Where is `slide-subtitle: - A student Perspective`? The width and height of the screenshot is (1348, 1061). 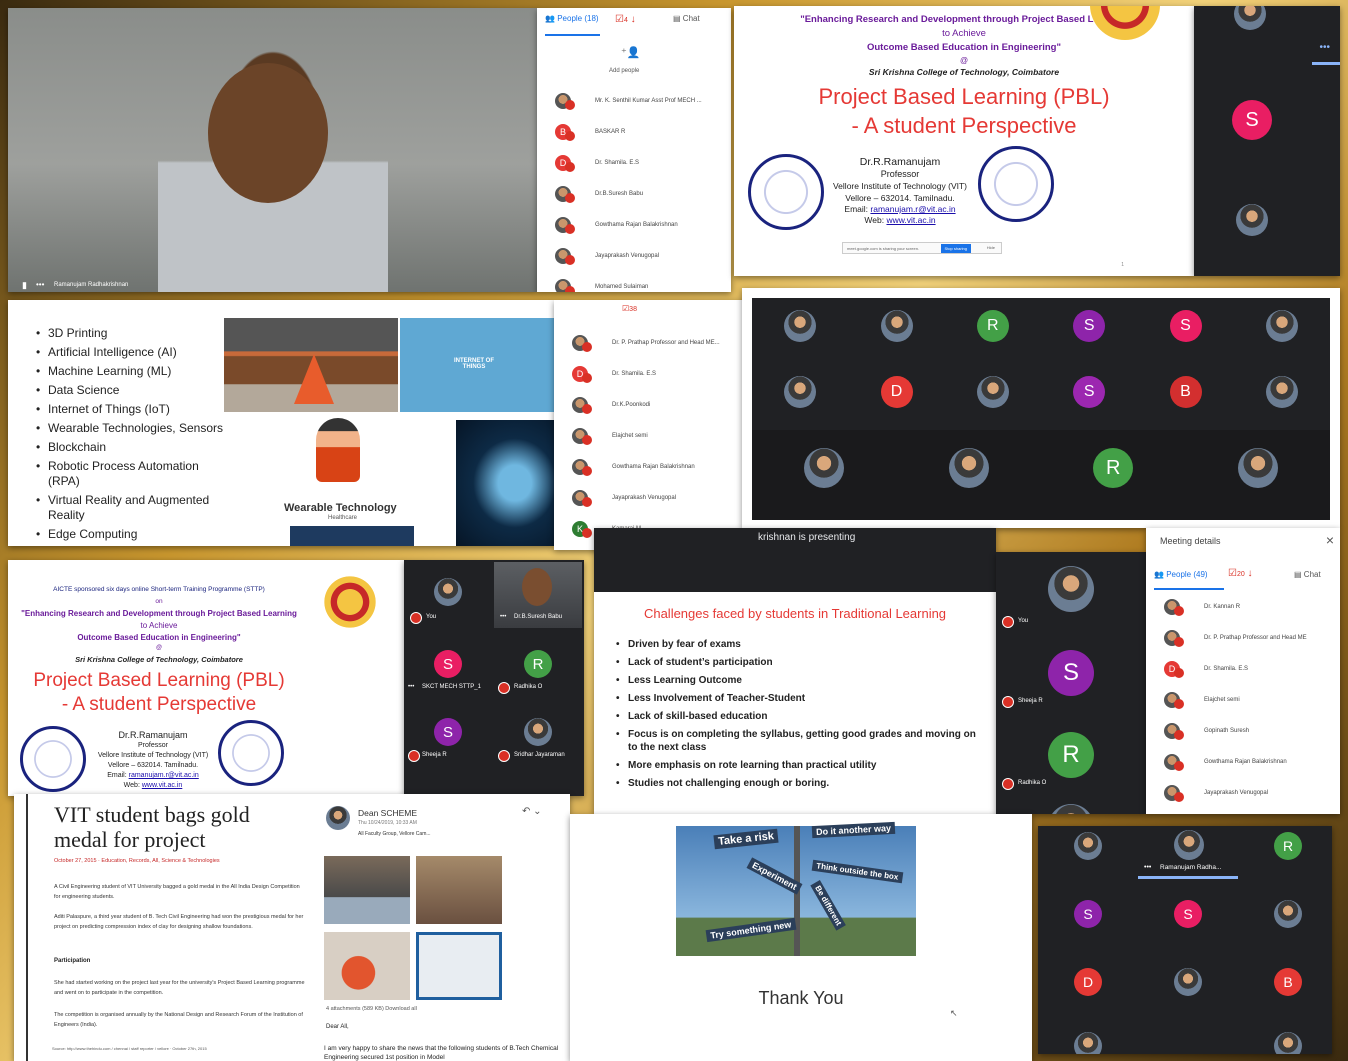 slide-subtitle: - A student Perspective is located at coordinates (159, 704).